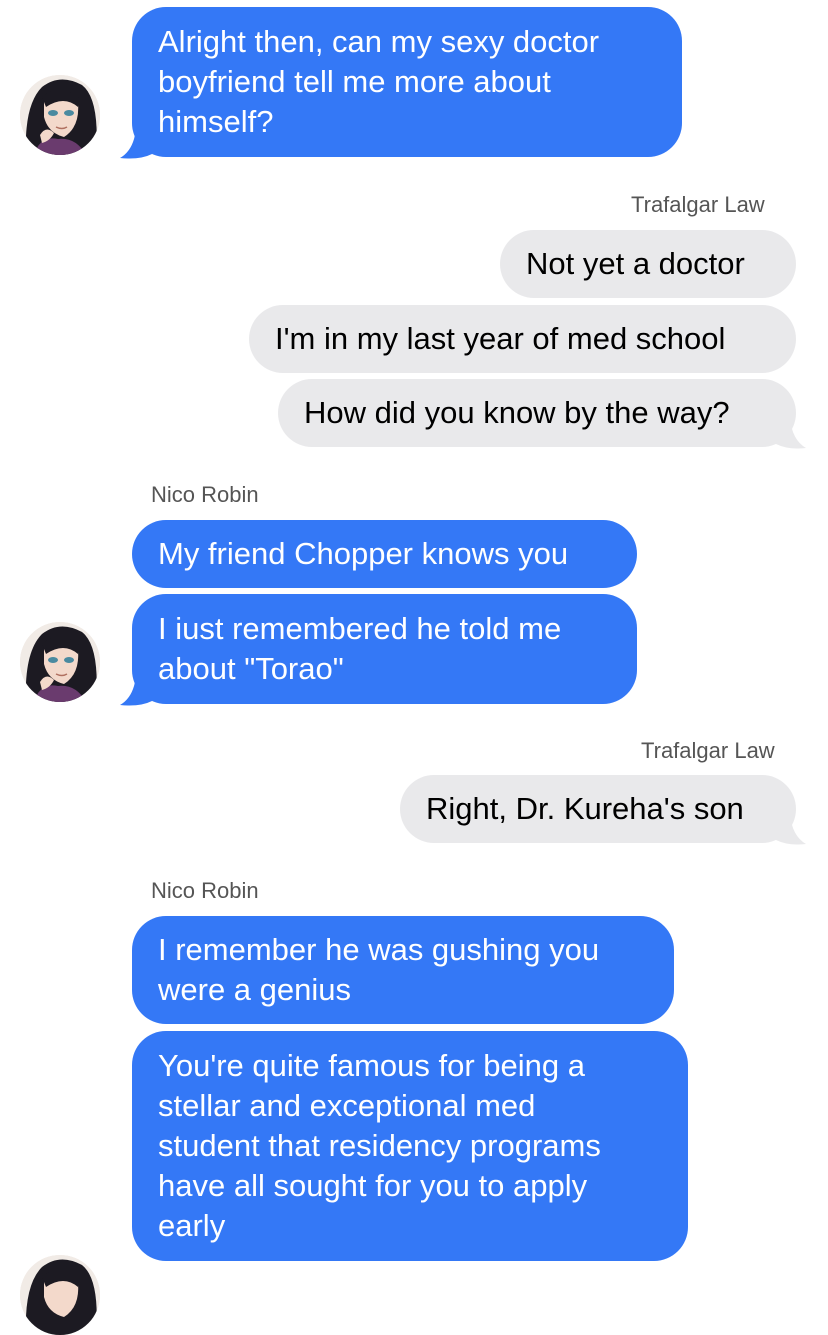 The width and height of the screenshot is (828, 1335). Describe the element at coordinates (360, 628) in the screenshot. I see `message-line: I iust remembered he told me` at that location.